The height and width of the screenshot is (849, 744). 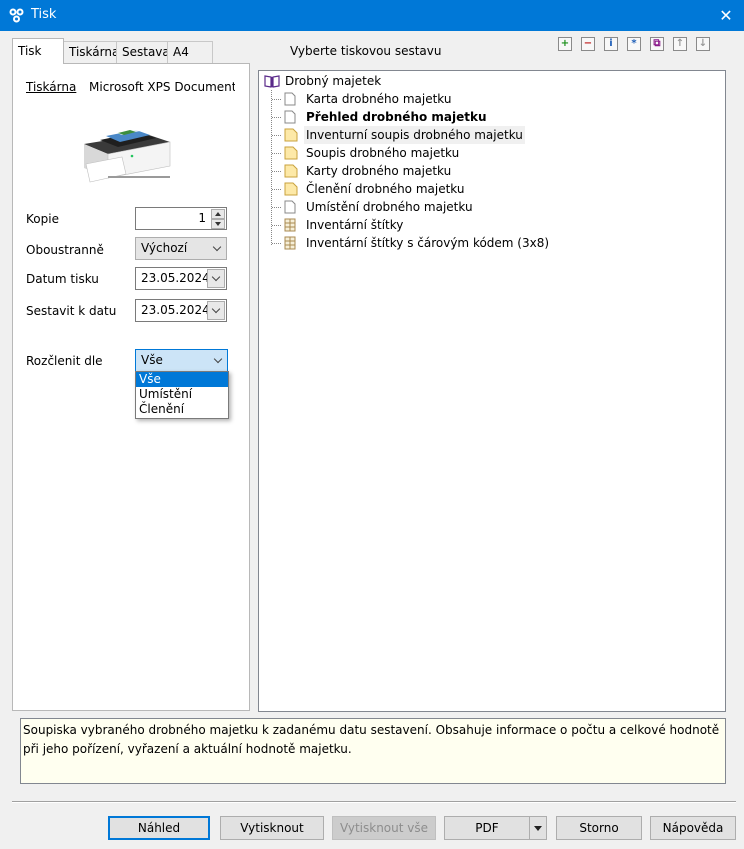 I want to click on add-icon: +, so click(x=565, y=44).